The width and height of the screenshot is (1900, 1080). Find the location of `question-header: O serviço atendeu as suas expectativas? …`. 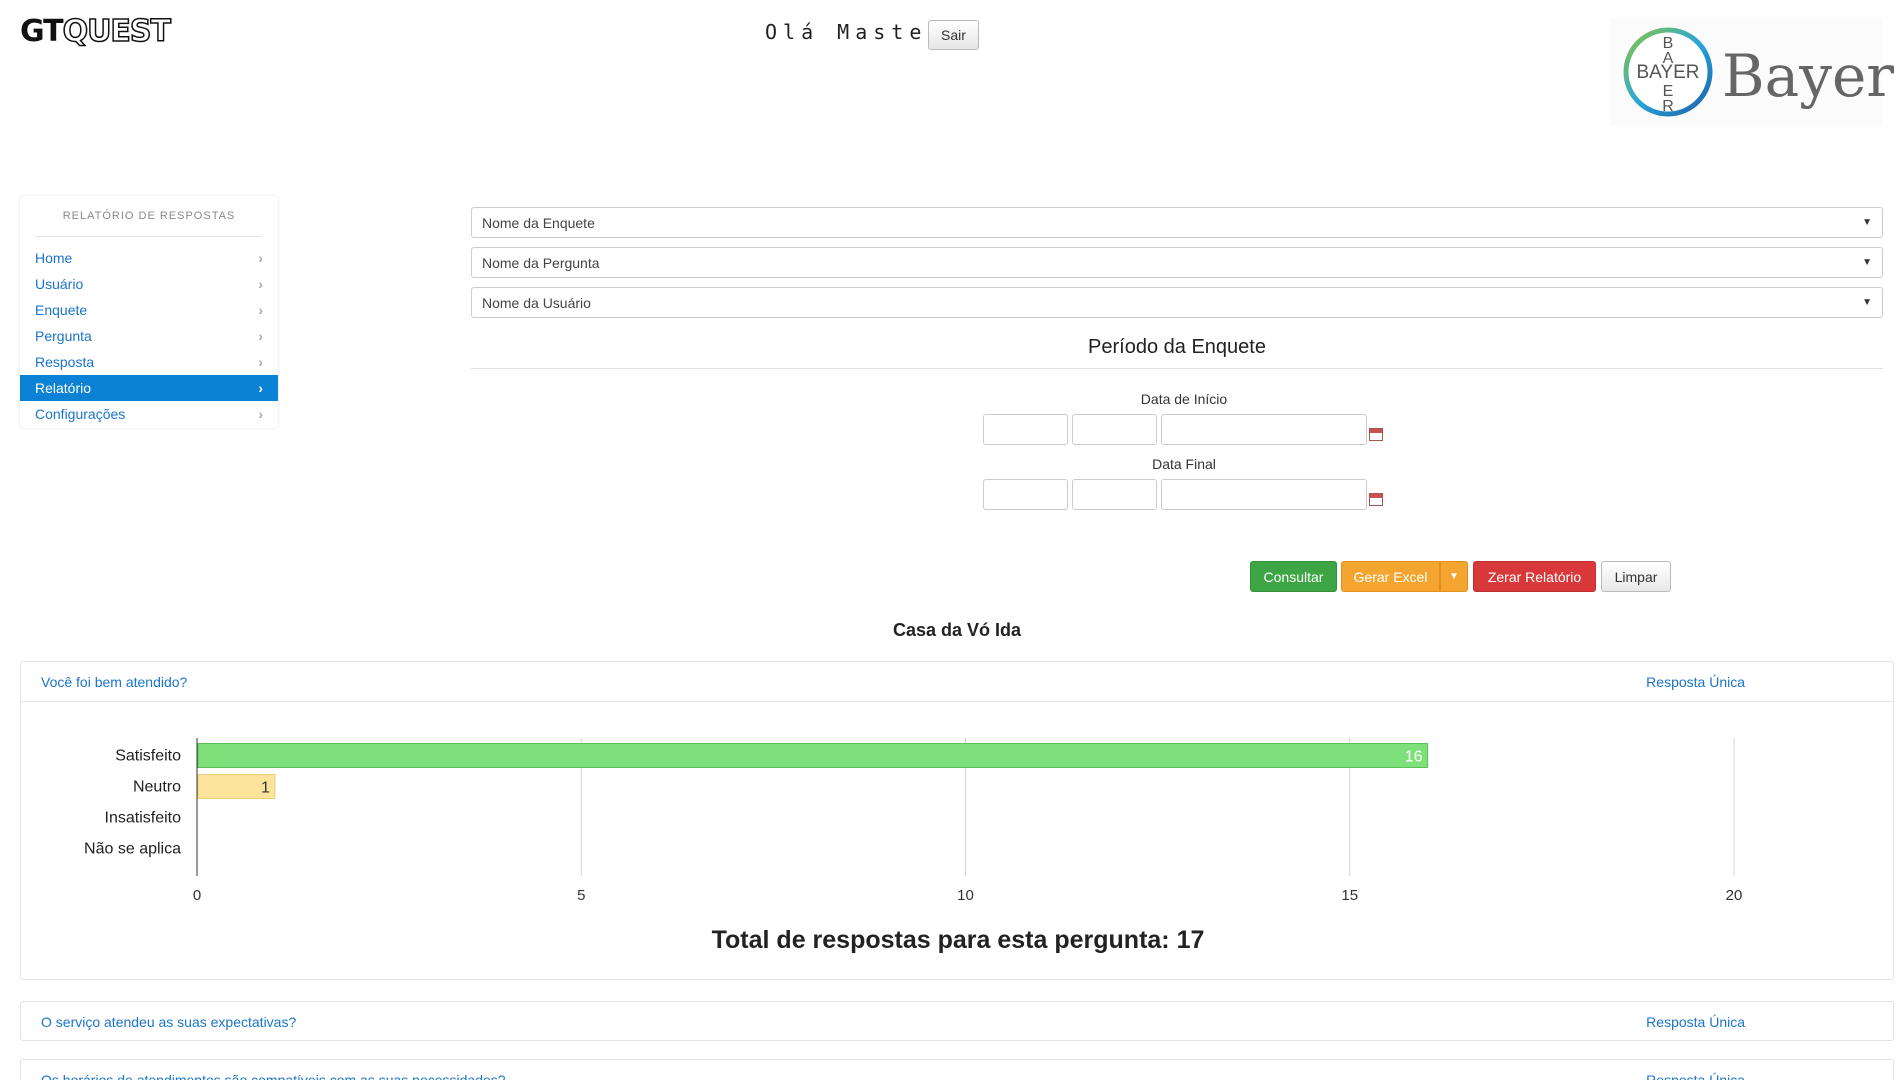

question-header: O serviço atendeu as suas expectativas? … is located at coordinates (957, 1021).